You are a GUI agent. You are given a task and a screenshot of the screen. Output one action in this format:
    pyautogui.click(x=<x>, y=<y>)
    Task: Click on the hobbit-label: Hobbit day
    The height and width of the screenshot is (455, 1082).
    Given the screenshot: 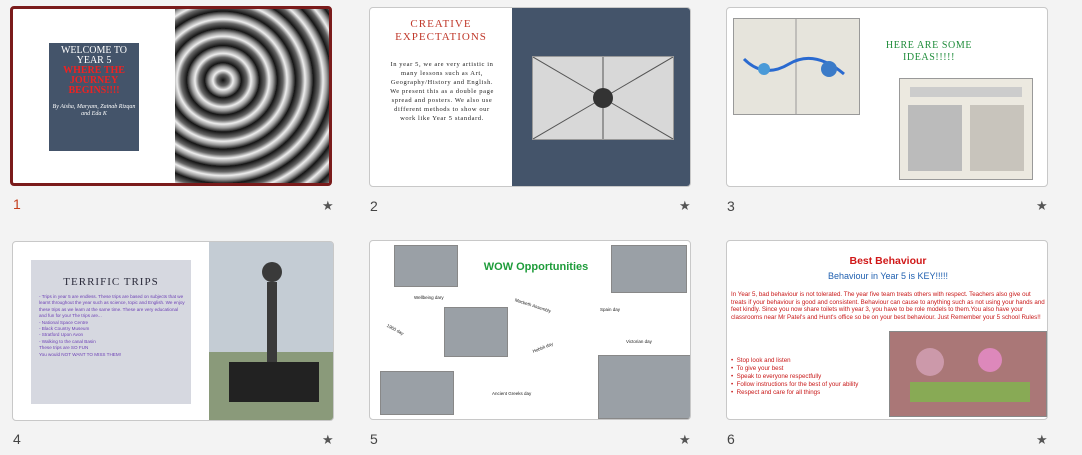 What is the action you would take?
    pyautogui.click(x=542, y=347)
    